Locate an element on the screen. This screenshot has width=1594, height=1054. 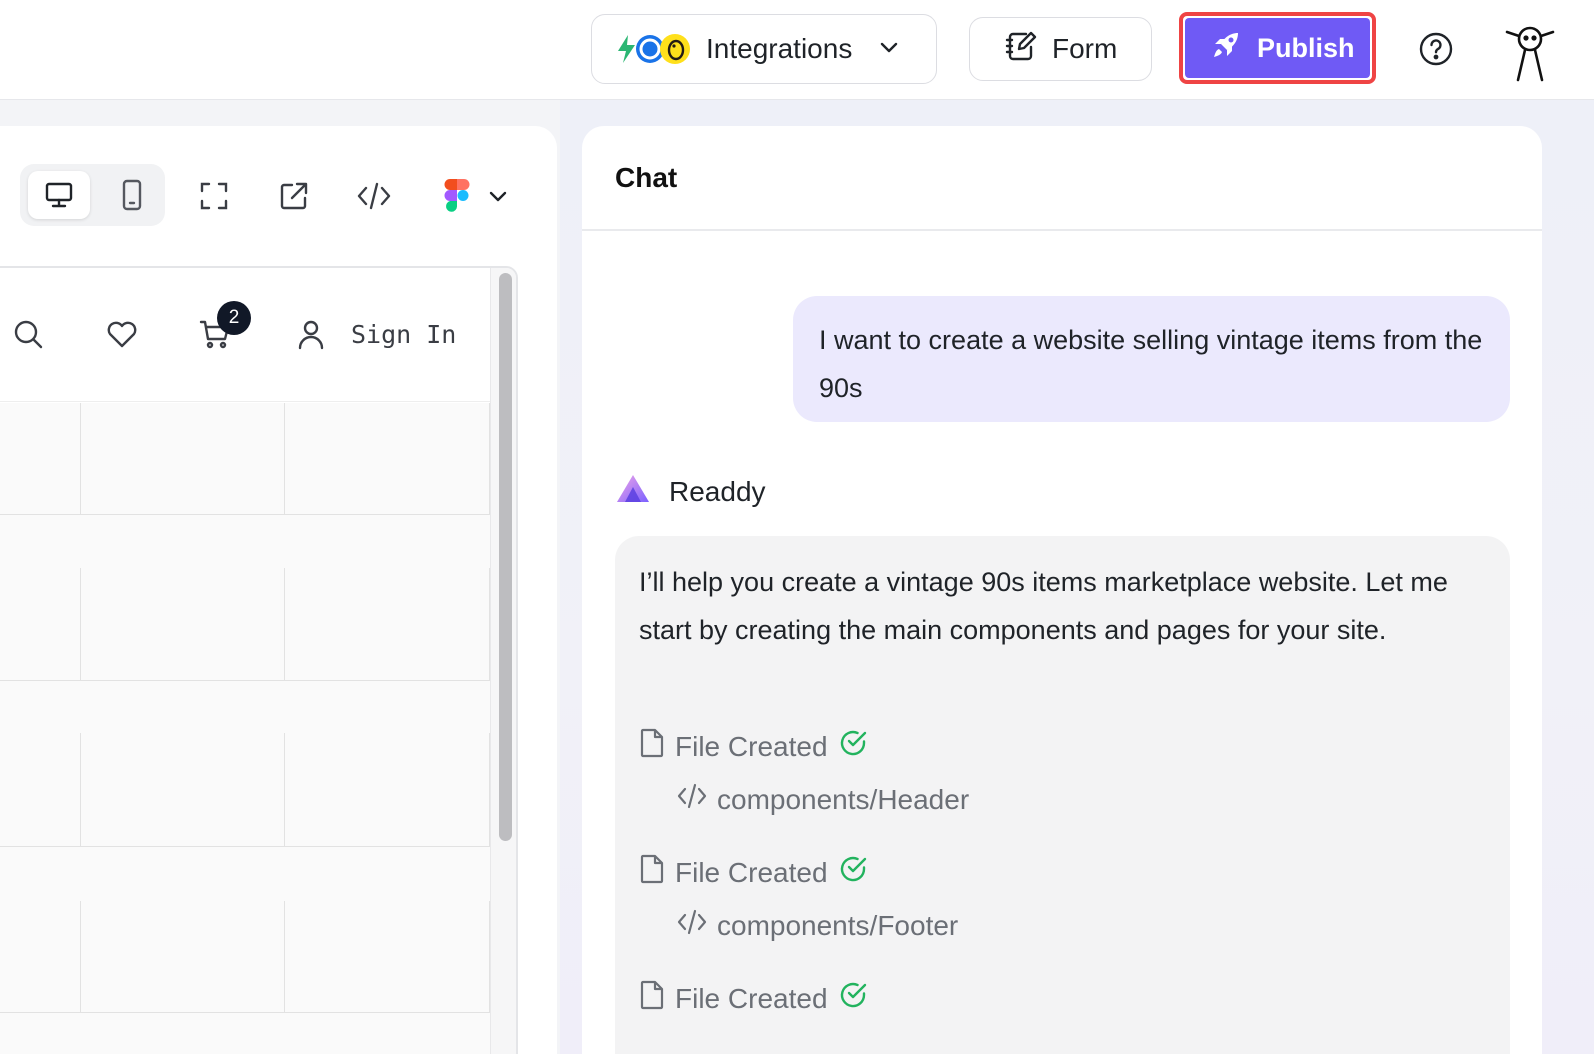
monitor-icon is located at coordinates (59, 195).